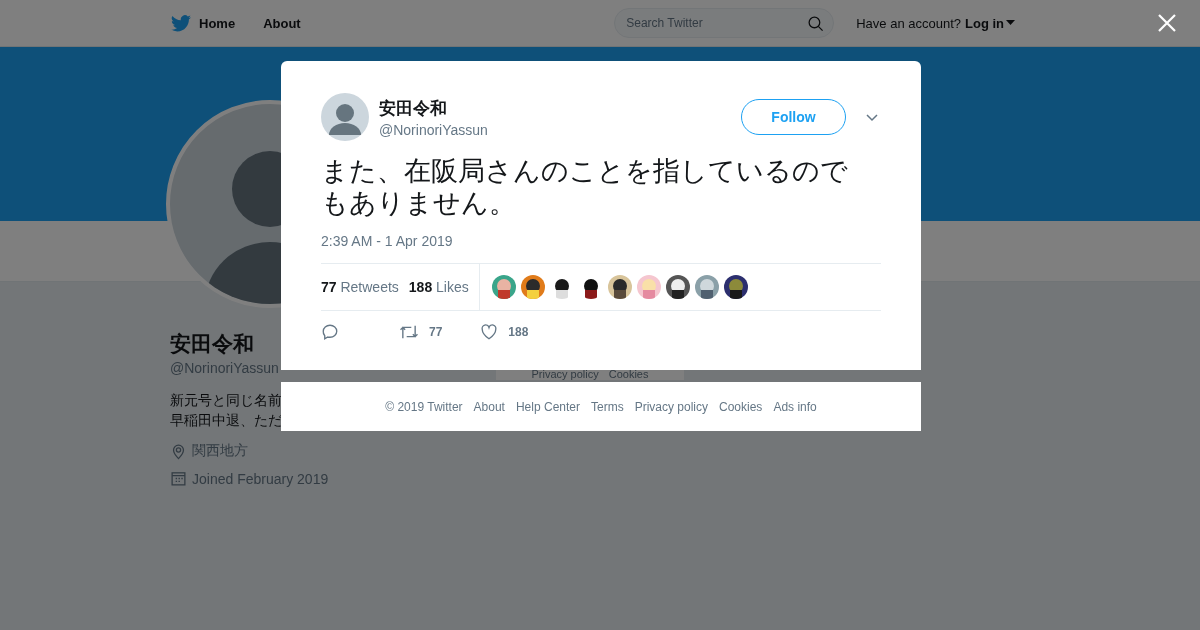 The width and height of the screenshot is (1200, 630). What do you see at coordinates (489, 406) in the screenshot?
I see `footer-link: About` at bounding box center [489, 406].